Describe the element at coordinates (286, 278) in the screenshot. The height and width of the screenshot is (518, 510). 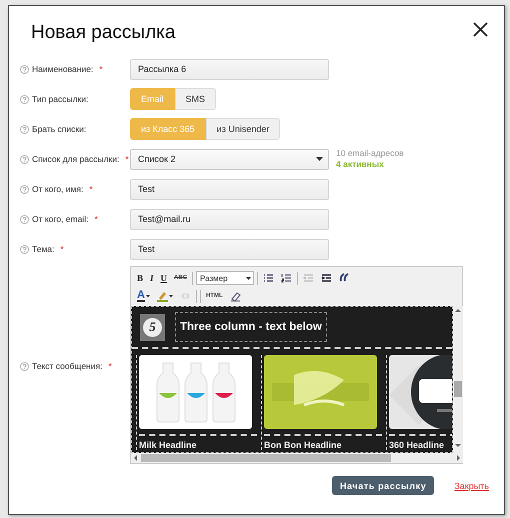
I see `numbered-list-icon` at that location.